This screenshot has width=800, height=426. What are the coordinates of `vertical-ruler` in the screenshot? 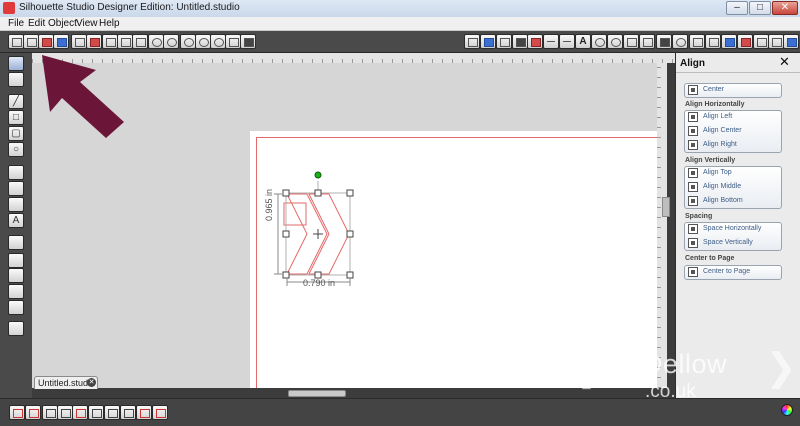 It's located at (662, 225).